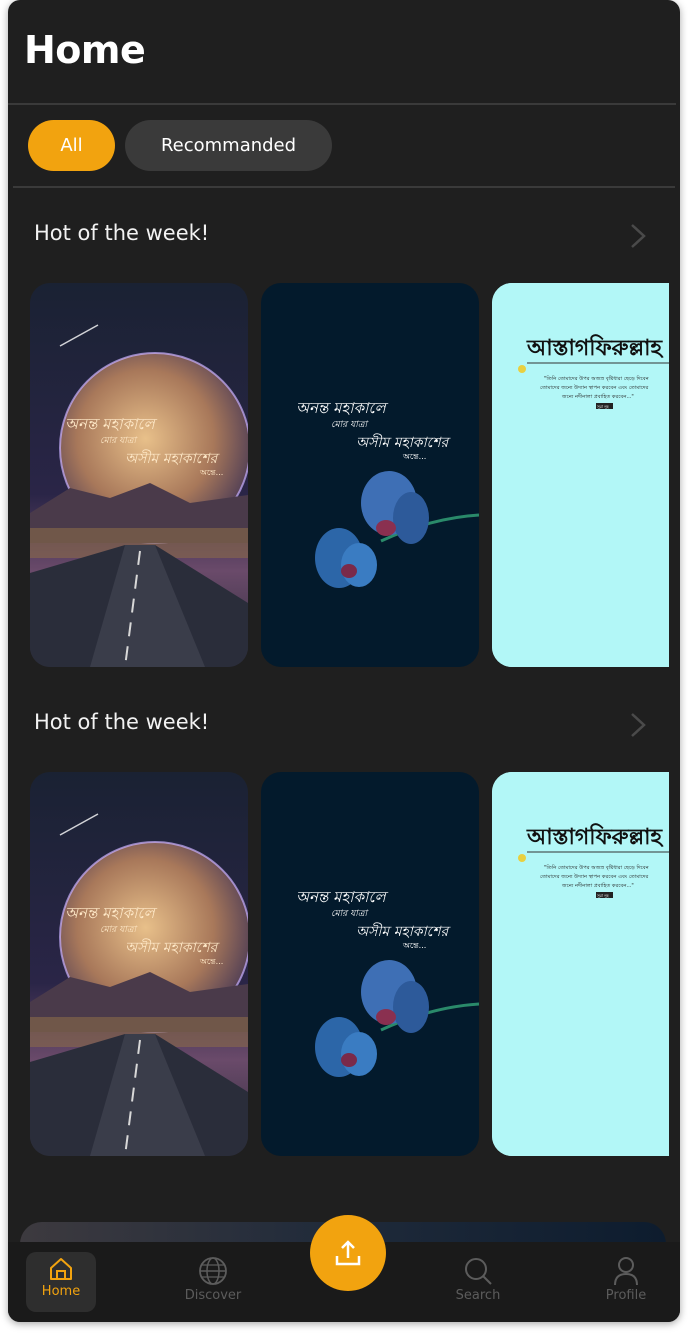  Describe the element at coordinates (342, 104) in the screenshot. I see `header-divider` at that location.